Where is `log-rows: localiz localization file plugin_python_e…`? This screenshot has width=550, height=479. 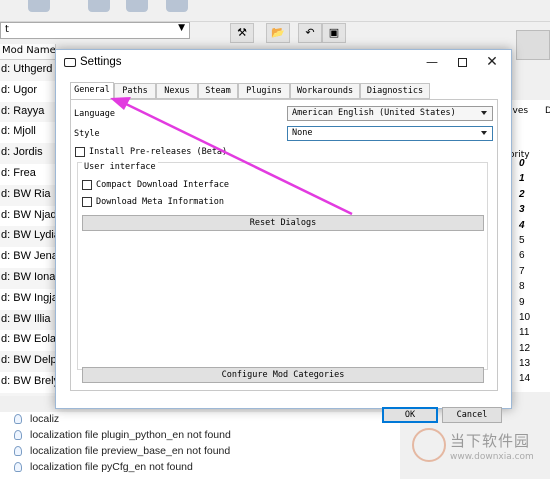
log-rows: localiz localization file plugin_python_e… is located at coordinates (200, 444).